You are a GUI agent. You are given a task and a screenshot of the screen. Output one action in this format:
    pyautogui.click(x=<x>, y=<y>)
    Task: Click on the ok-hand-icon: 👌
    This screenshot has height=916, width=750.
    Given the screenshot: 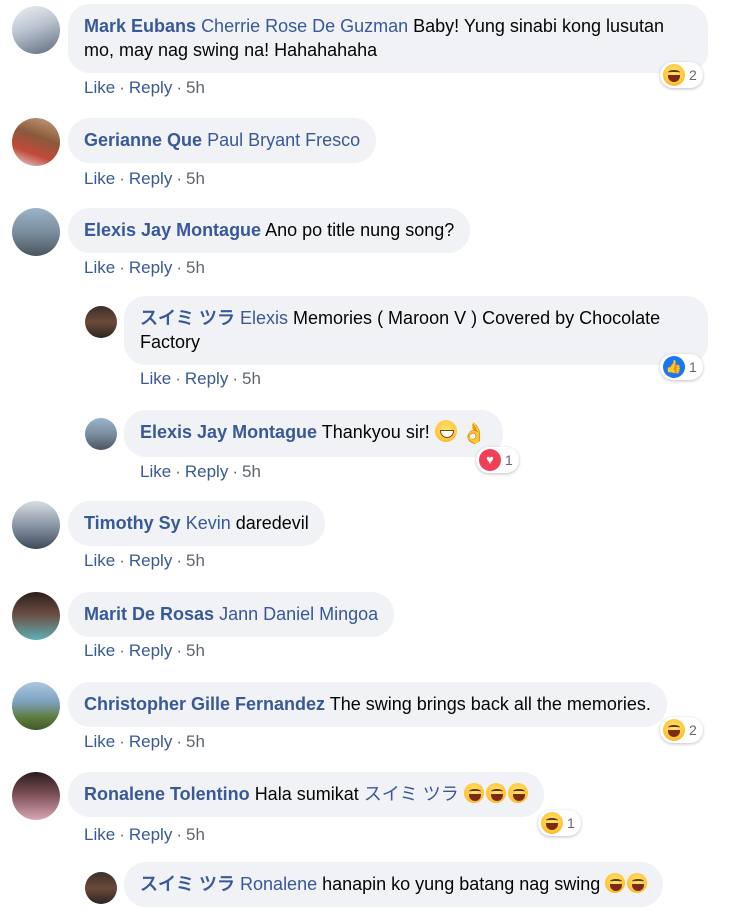 What is the action you would take?
    pyautogui.click(x=474, y=434)
    